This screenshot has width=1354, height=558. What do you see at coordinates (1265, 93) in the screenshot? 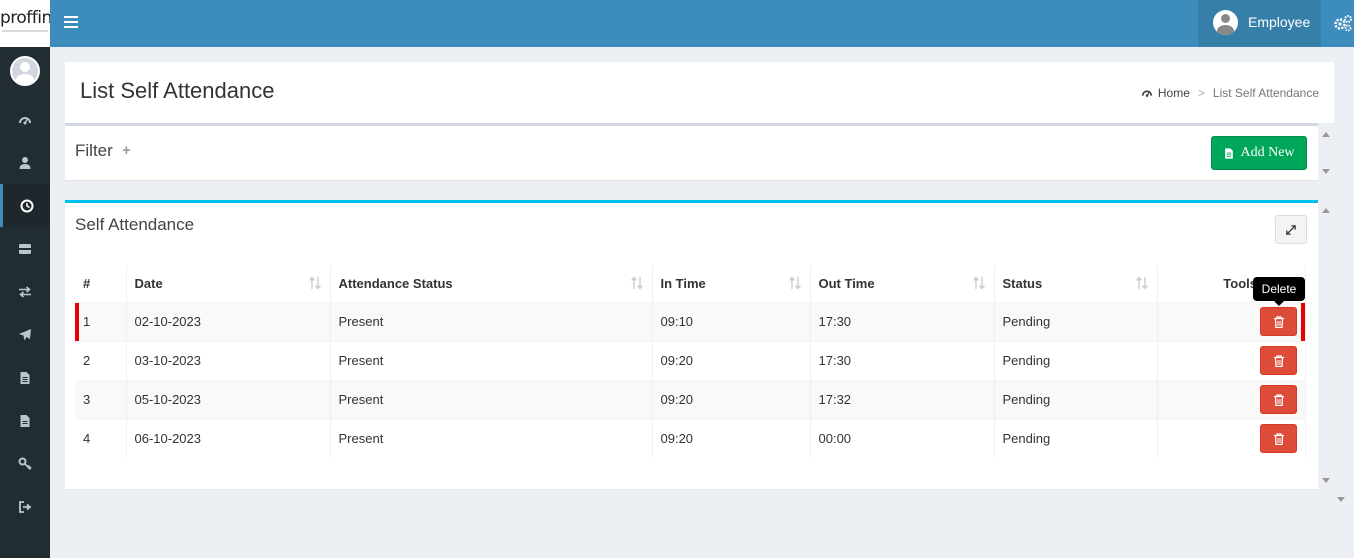
I see `breadcrumb-current: List Self Attendance` at bounding box center [1265, 93].